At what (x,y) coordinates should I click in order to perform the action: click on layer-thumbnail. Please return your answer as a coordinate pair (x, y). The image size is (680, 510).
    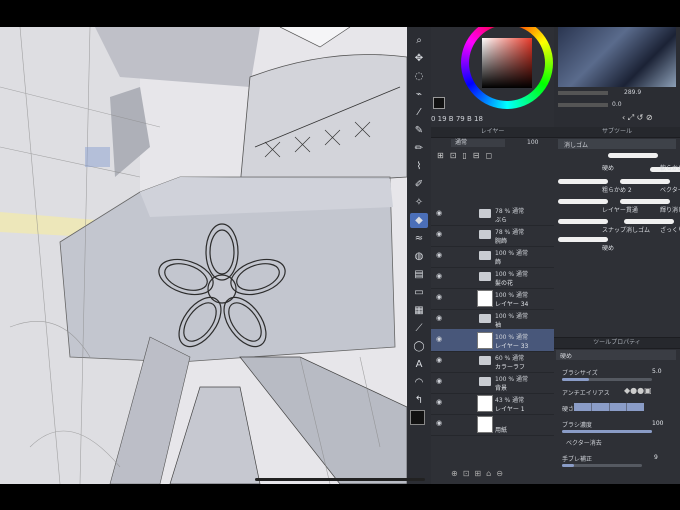
    Looking at the image, I should click on (485, 424).